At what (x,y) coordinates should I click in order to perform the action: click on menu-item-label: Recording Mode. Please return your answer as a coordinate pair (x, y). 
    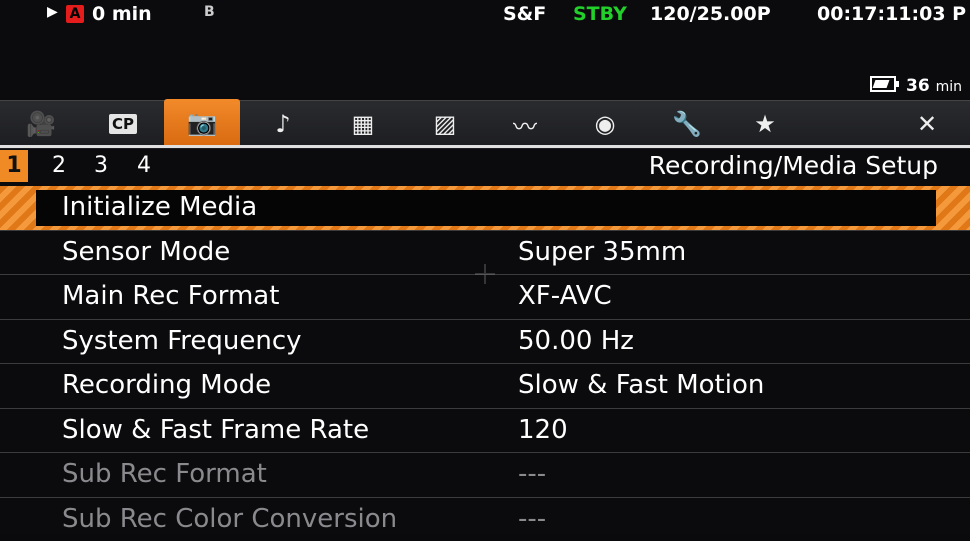
    Looking at the image, I should click on (166, 385).